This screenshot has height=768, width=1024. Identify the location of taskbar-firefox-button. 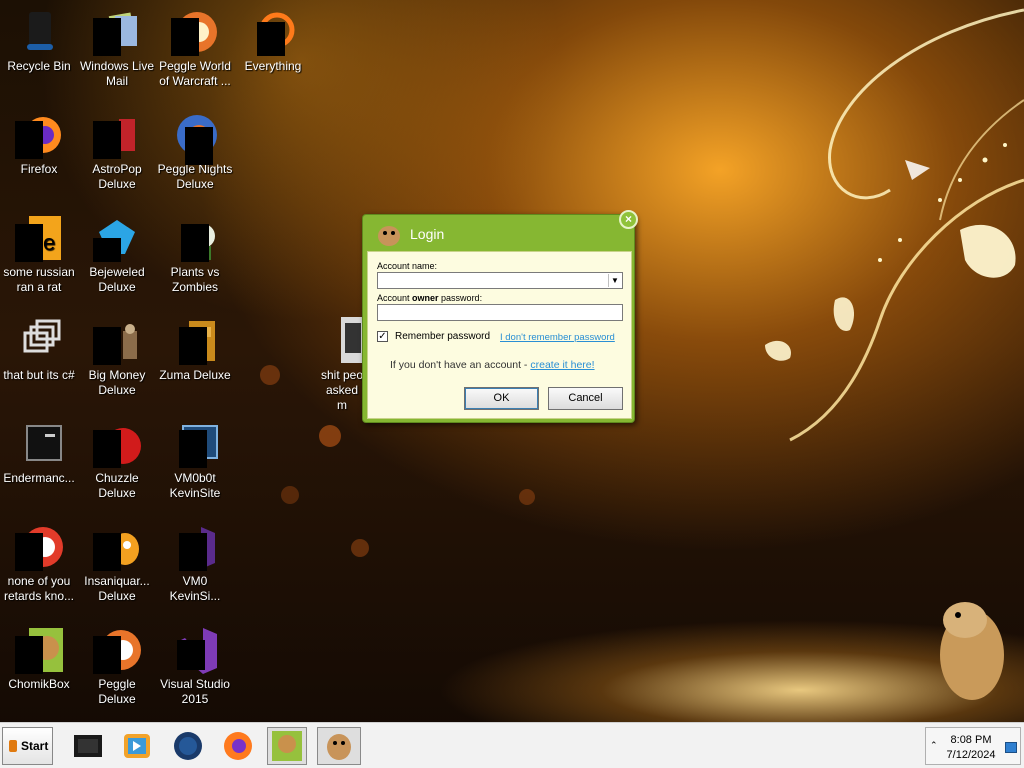
(238, 746).